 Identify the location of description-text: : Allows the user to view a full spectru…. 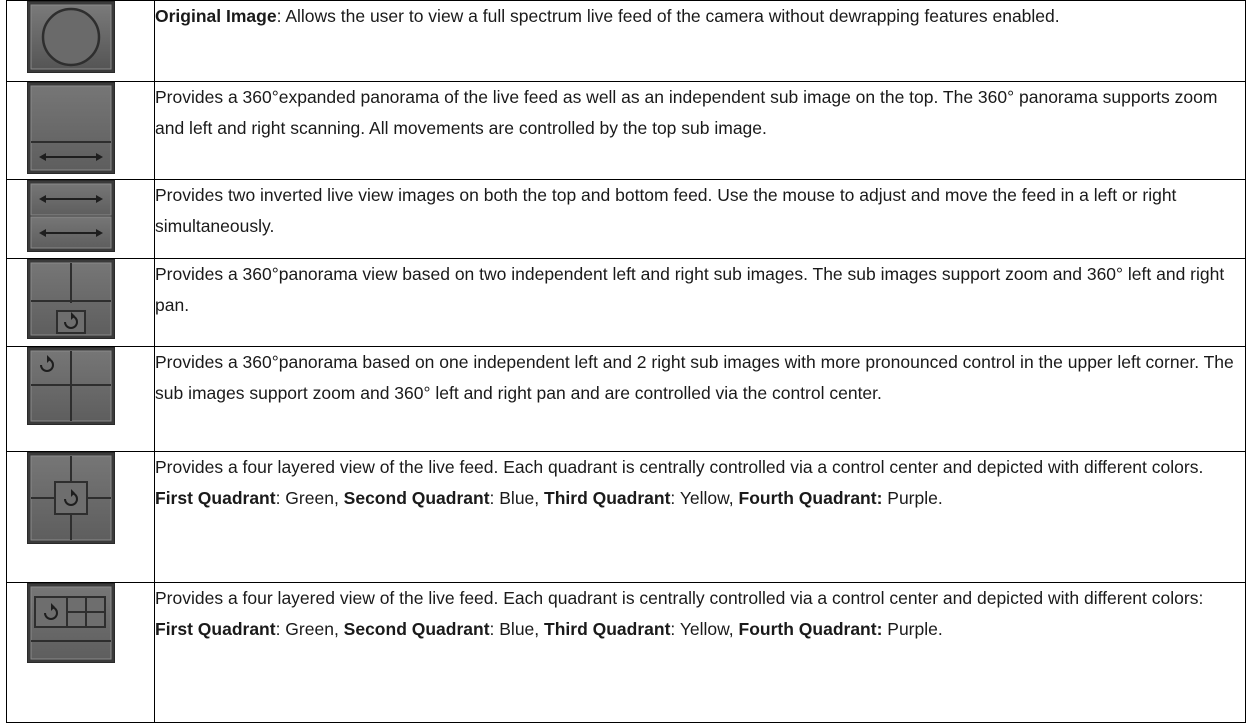
(668, 16).